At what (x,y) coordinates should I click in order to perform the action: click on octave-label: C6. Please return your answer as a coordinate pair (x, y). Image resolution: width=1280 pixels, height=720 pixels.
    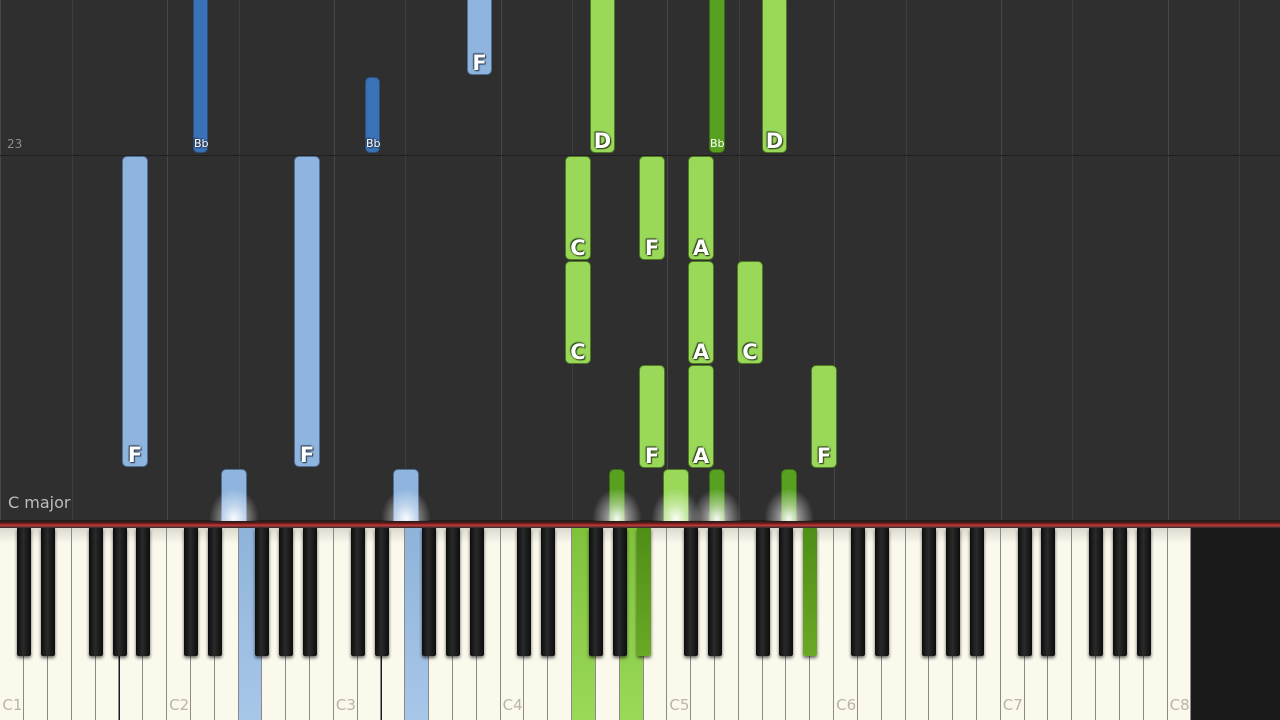
    Looking at the image, I should click on (846, 705).